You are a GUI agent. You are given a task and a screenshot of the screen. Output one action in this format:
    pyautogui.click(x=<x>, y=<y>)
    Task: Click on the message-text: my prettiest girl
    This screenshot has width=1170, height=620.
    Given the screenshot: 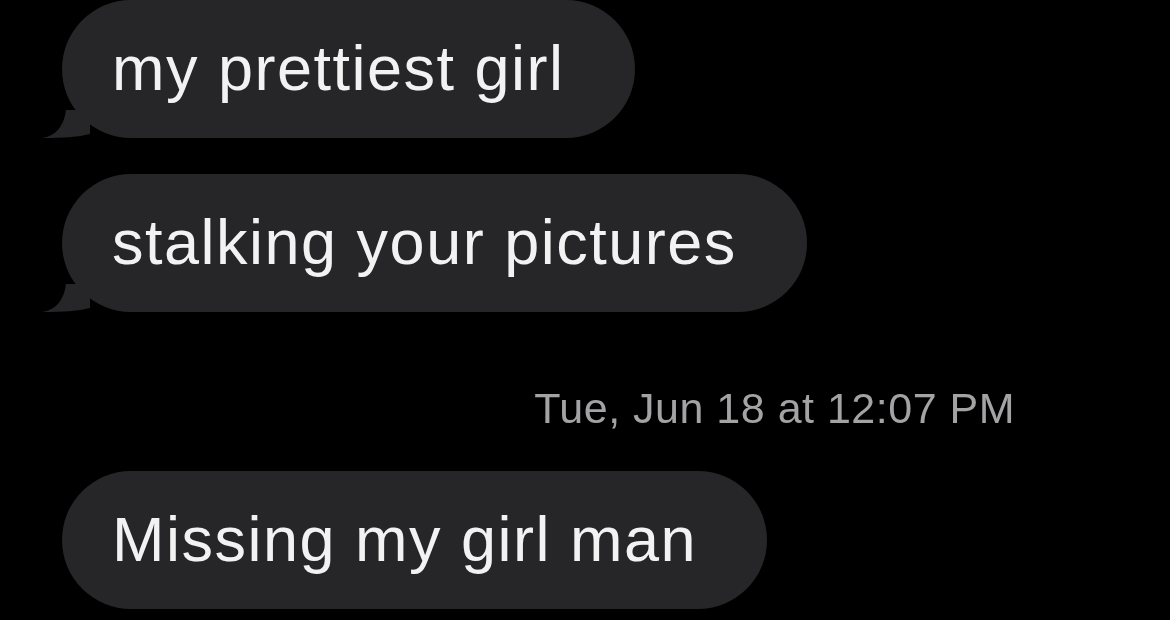 What is the action you would take?
    pyautogui.click(x=338, y=69)
    